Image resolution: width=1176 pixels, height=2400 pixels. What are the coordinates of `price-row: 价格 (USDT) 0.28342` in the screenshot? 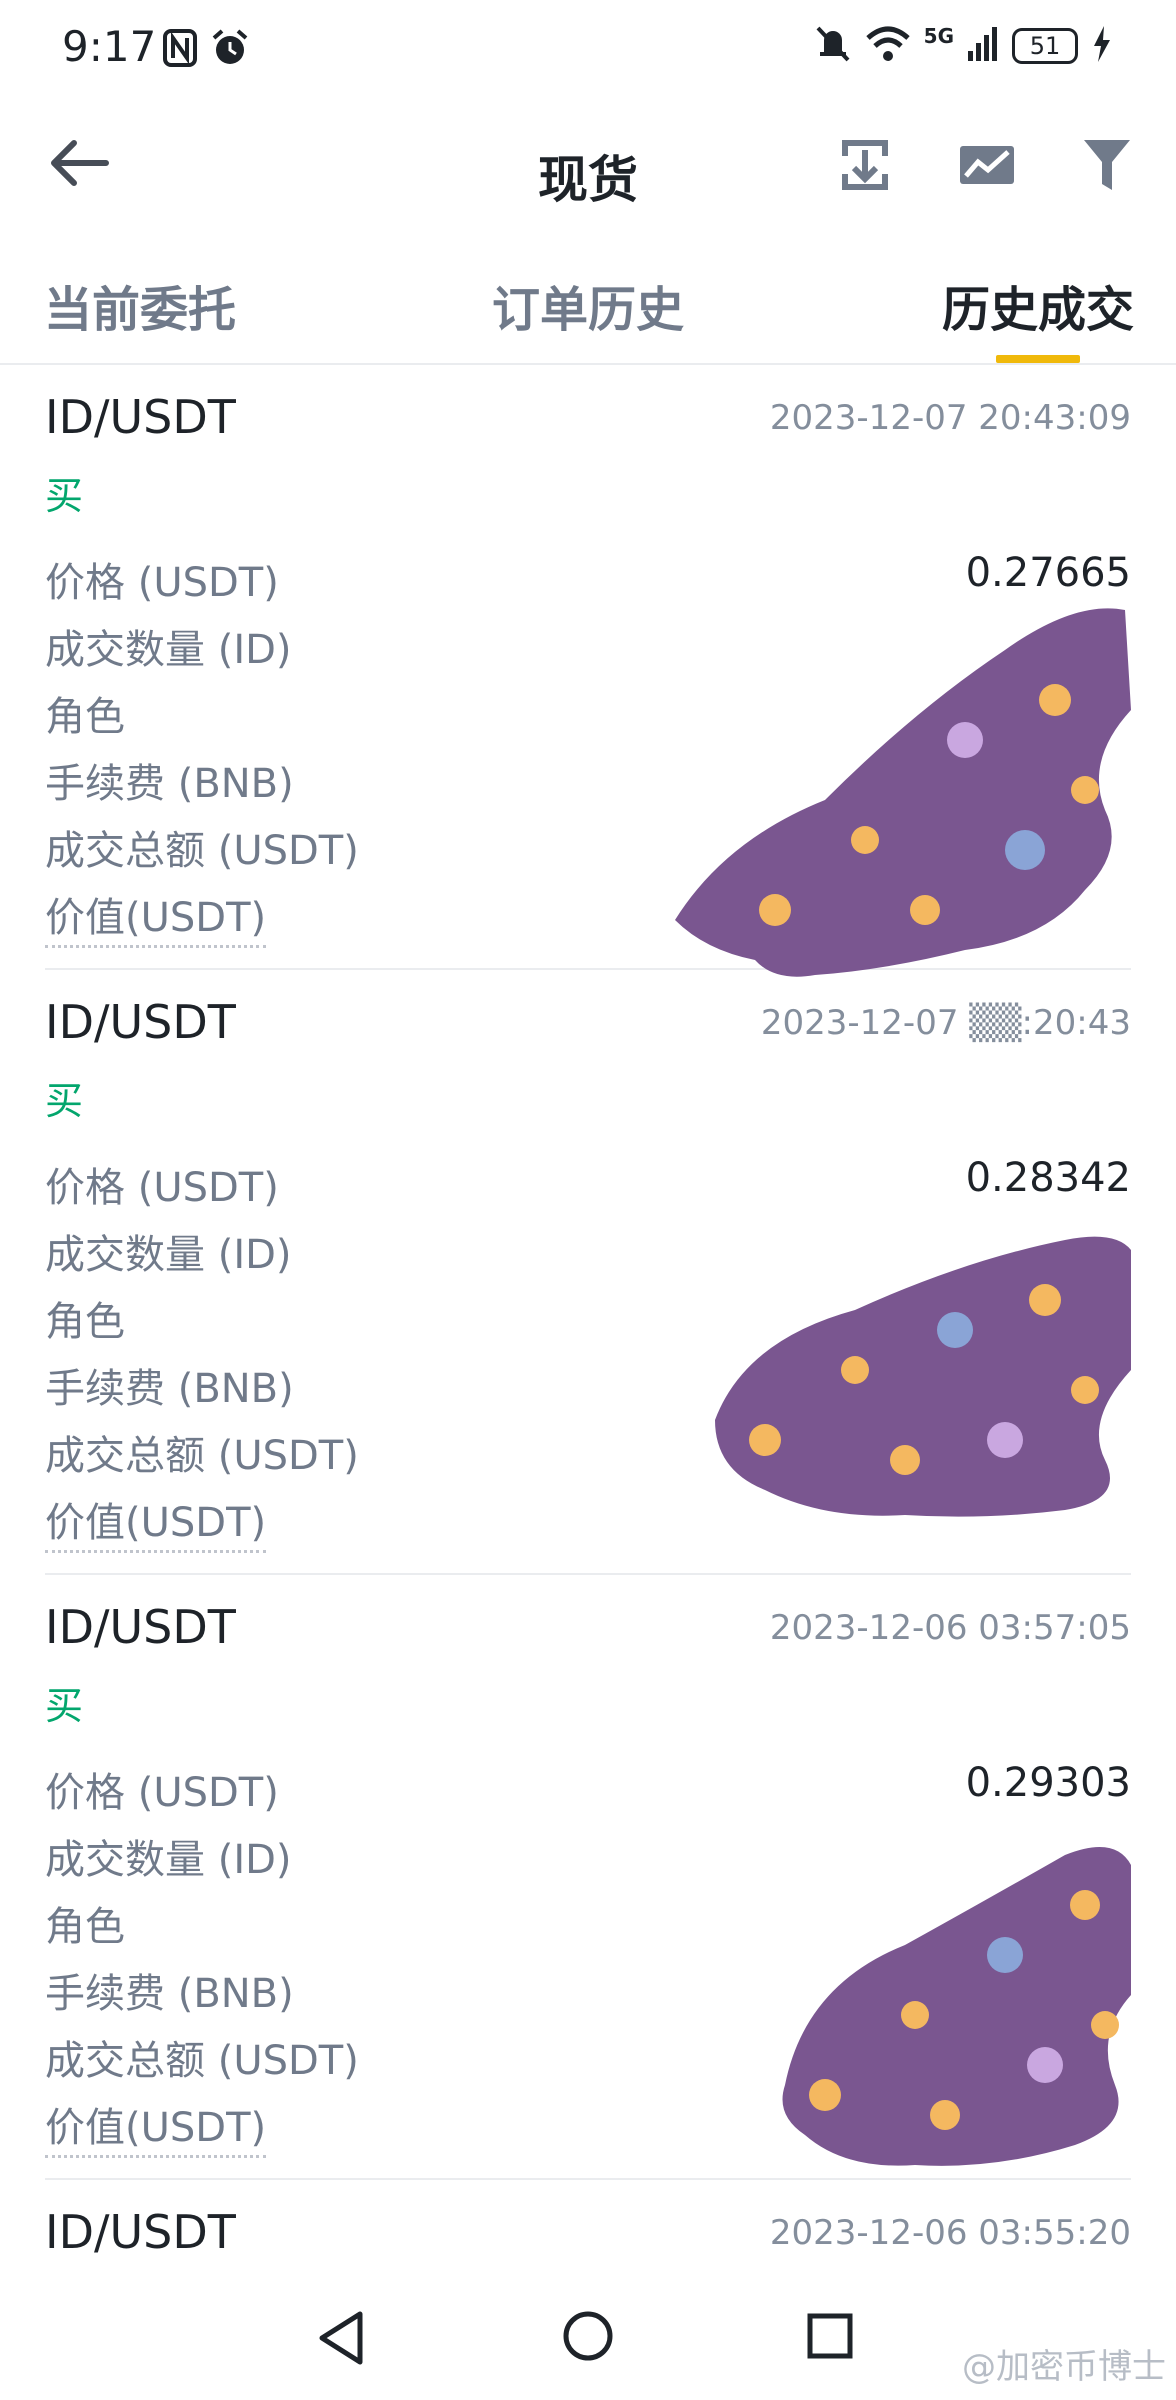 It's located at (588, 1183).